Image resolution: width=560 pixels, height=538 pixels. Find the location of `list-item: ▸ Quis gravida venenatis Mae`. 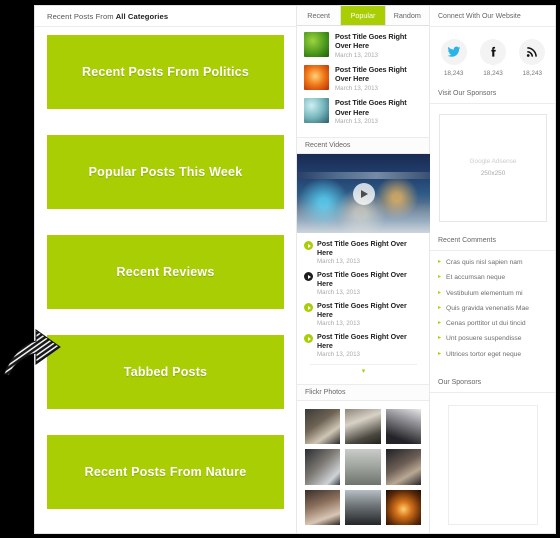

list-item: ▸ Quis gravida venenatis Mae is located at coordinates (494, 309).